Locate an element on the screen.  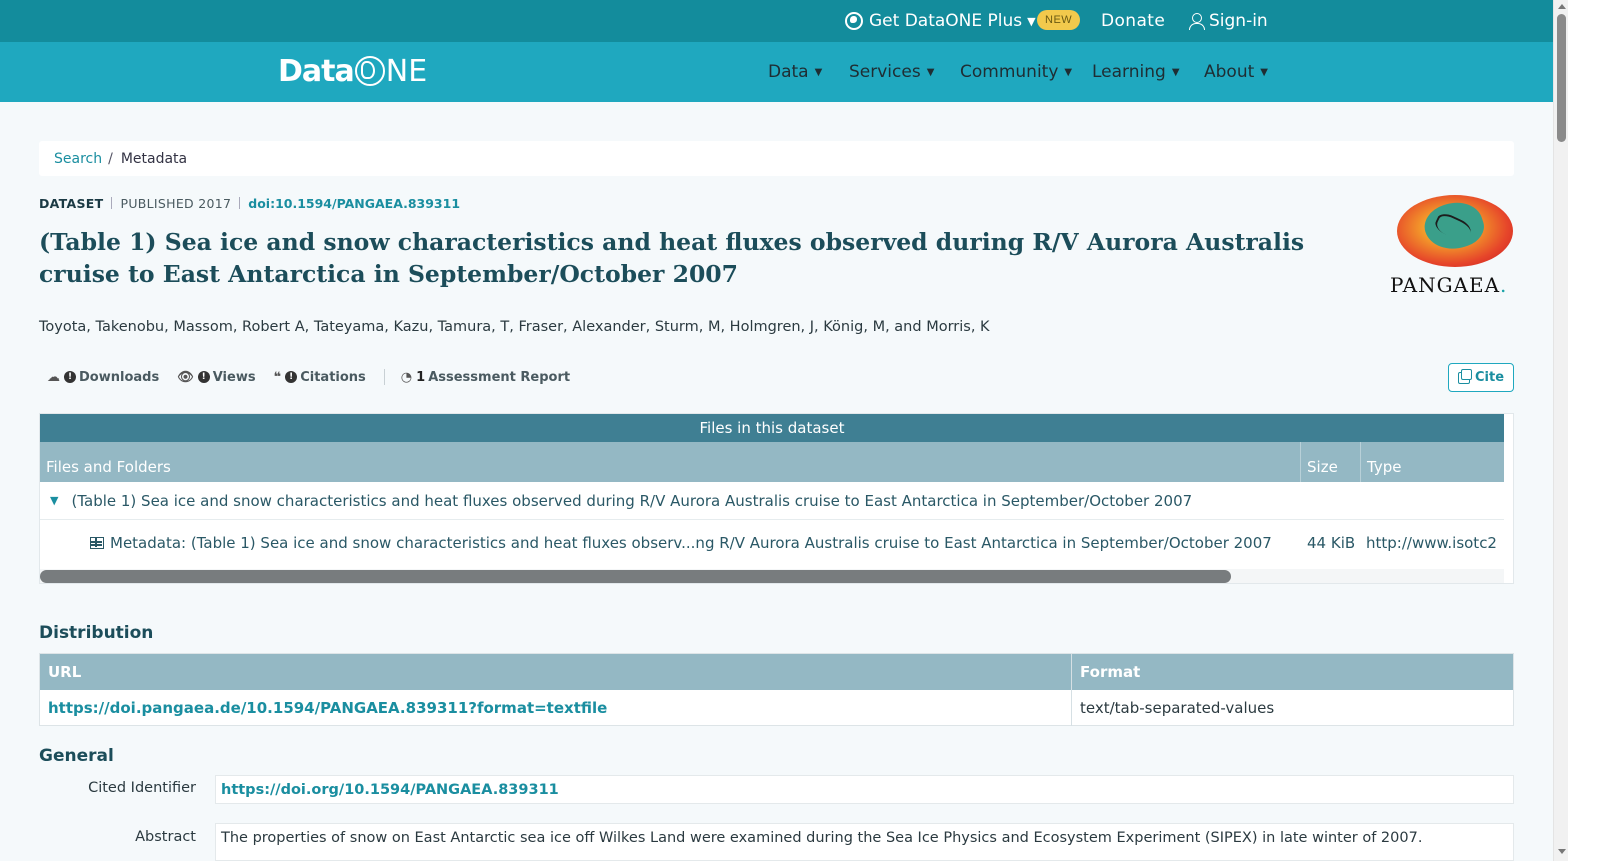
distribution-table-header: URL Format is located at coordinates (776, 672).